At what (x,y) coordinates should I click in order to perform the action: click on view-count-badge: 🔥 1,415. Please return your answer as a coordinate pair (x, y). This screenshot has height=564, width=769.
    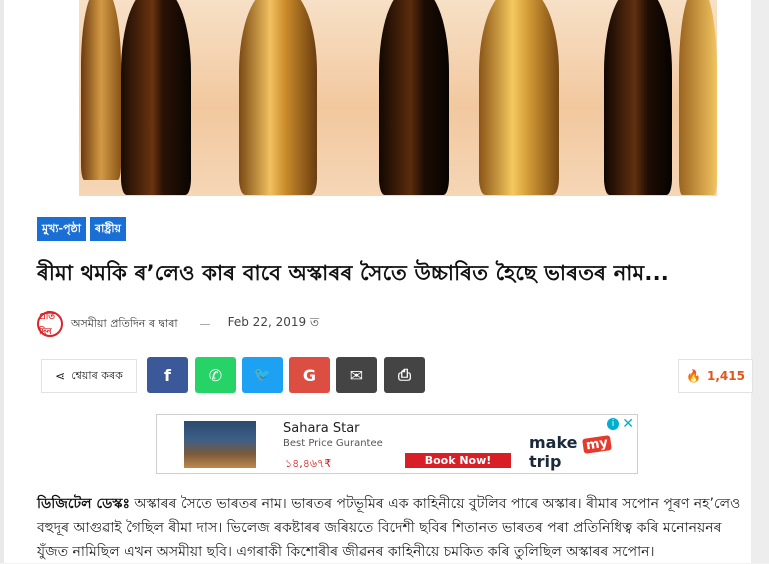
    Looking at the image, I should click on (715, 376).